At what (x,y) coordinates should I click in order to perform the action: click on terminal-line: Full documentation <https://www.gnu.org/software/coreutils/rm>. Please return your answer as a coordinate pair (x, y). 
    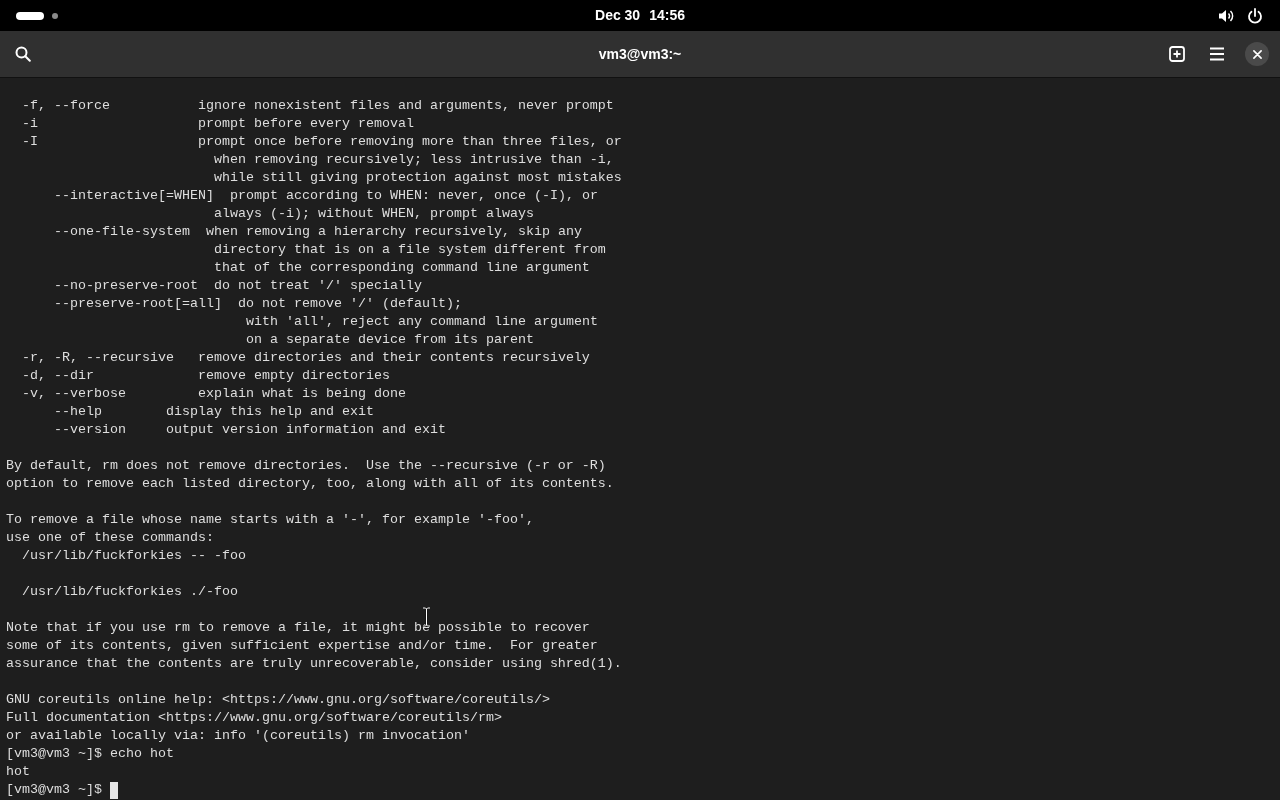
    Looking at the image, I should click on (254, 717).